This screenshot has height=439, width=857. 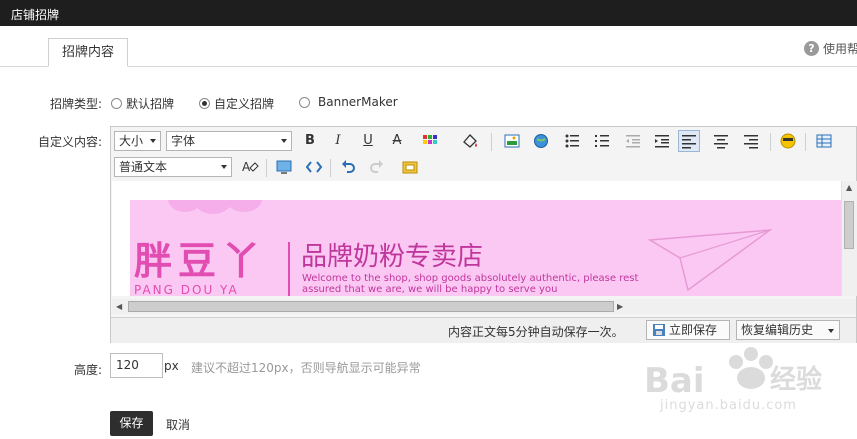 What do you see at coordinates (392, 257) in the screenshot?
I see `banner-shop-name: 品牌奶粉专卖店` at bounding box center [392, 257].